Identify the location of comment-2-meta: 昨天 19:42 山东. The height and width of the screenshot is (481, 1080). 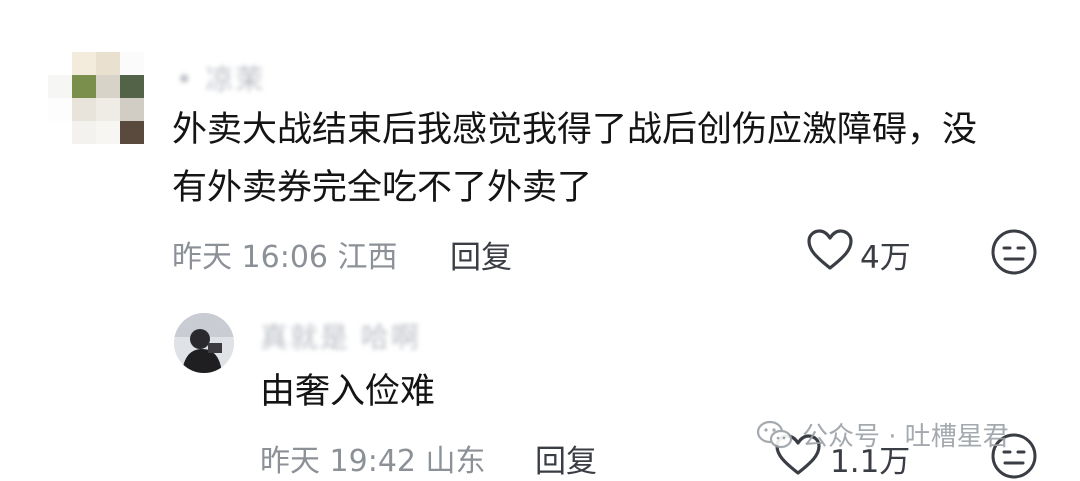
(373, 461).